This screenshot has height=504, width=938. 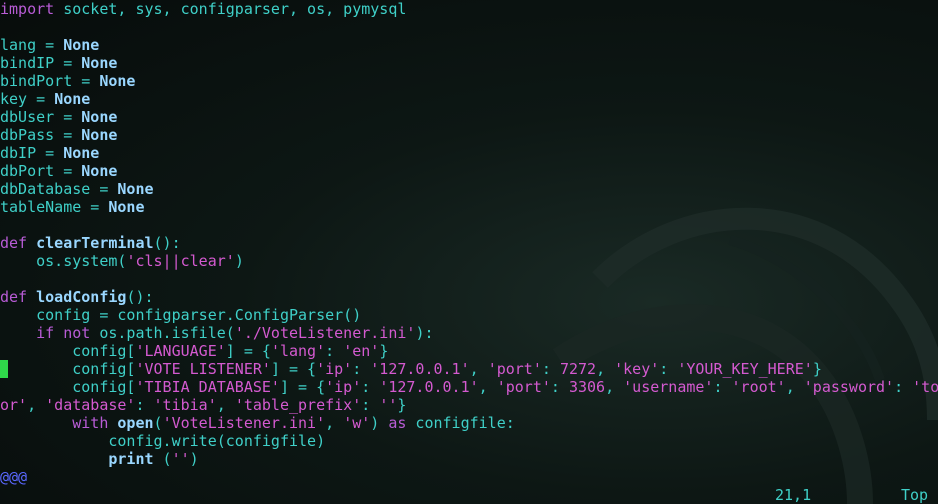 I want to click on text-cursor, so click(x=4, y=369).